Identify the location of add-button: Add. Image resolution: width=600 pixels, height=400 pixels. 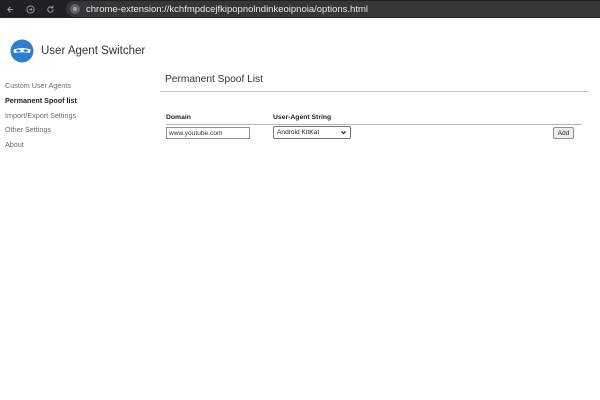
(563, 133).